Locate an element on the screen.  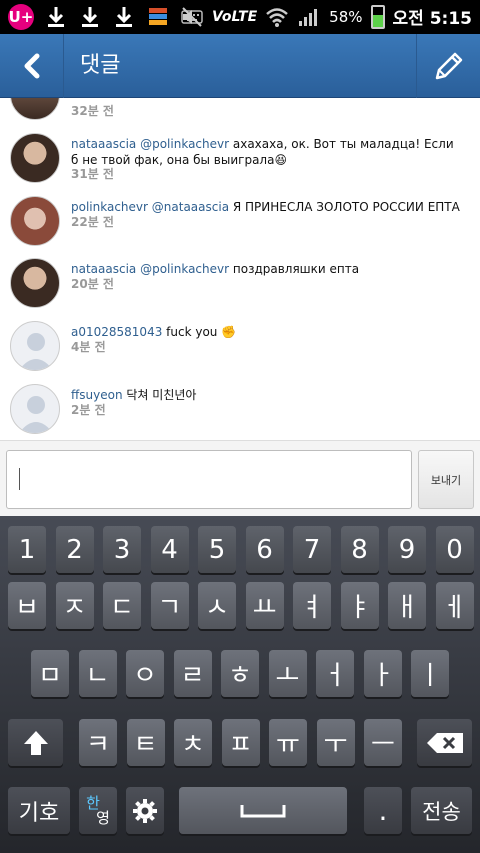
back-button is located at coordinates (32, 66).